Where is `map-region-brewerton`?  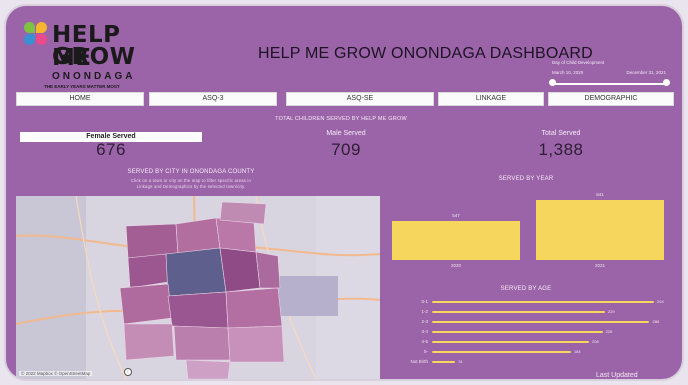 map-region-brewerton is located at coordinates (243, 213).